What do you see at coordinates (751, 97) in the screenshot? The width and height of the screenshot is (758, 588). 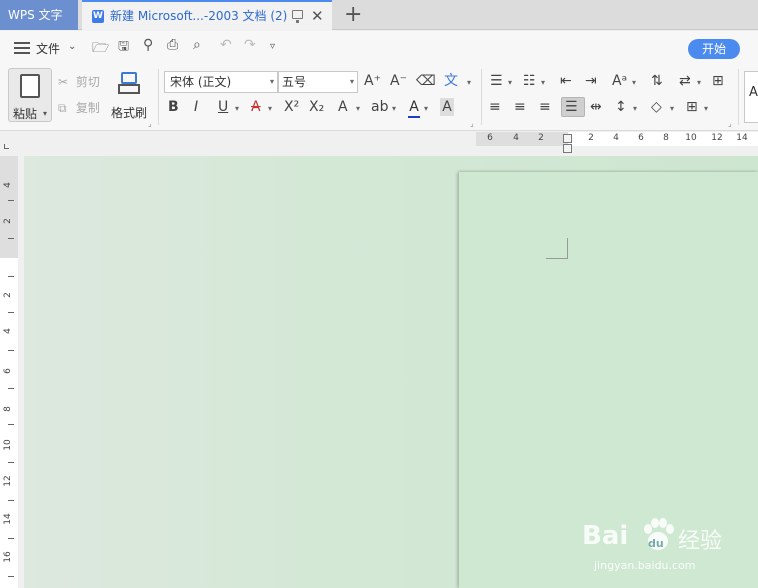 I see `style-gallery: Aa` at bounding box center [751, 97].